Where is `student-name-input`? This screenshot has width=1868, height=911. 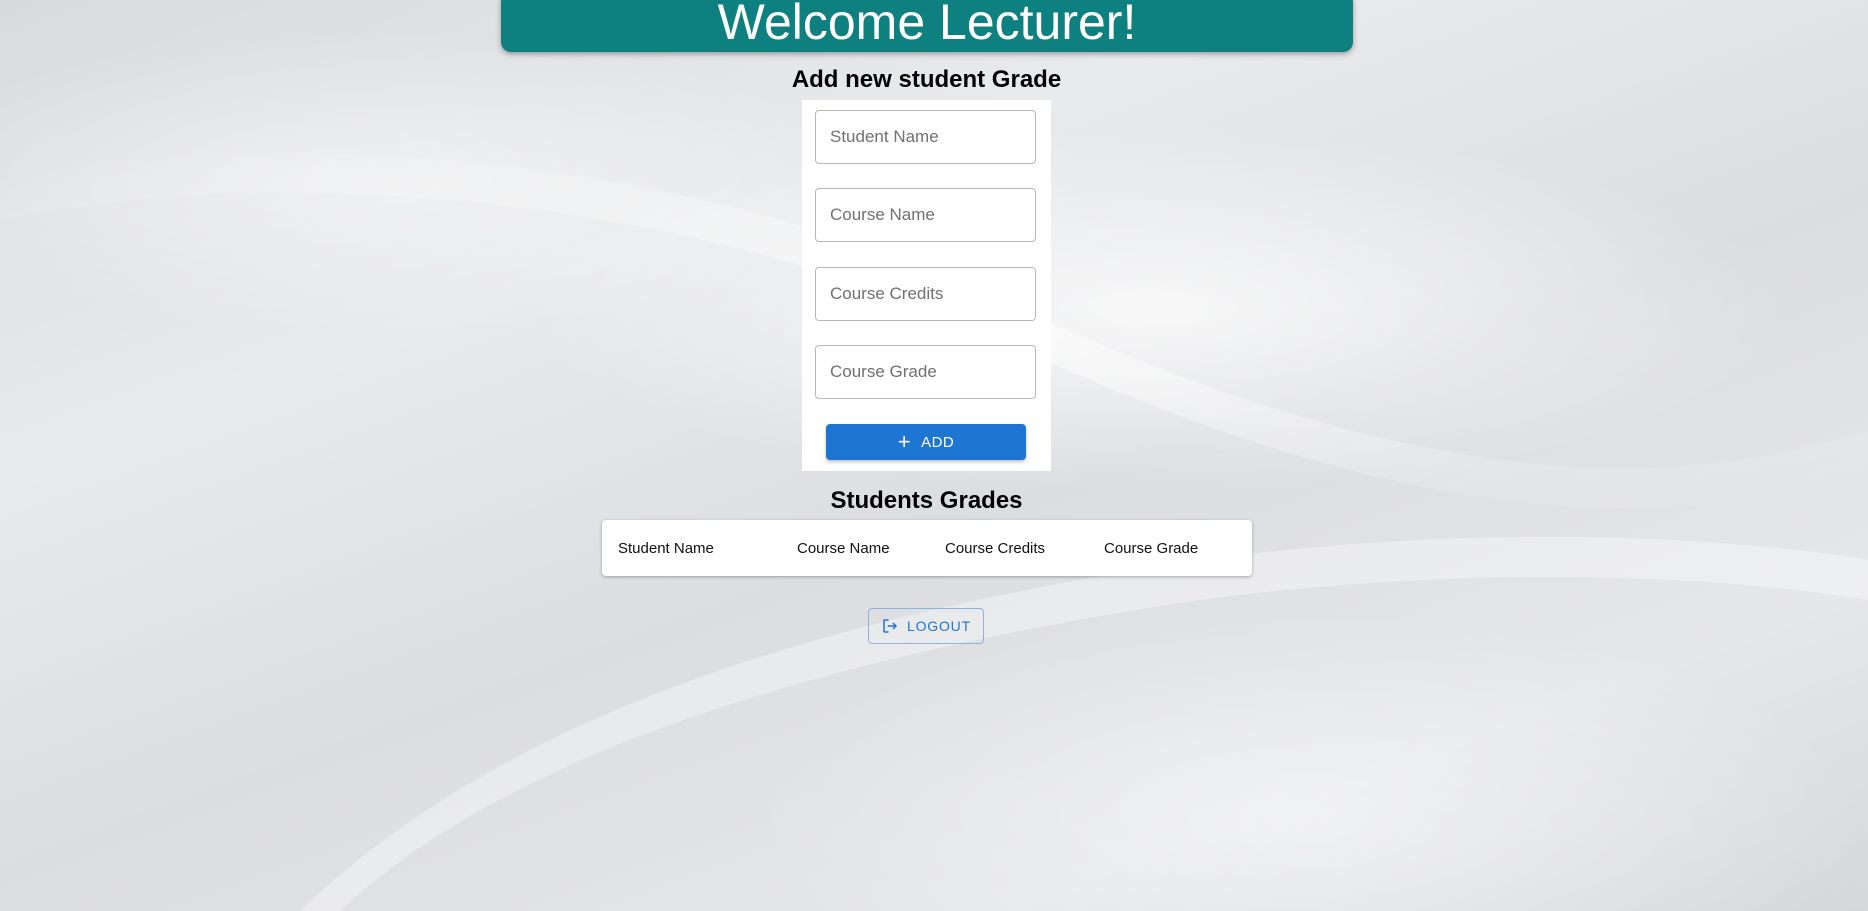 student-name-input is located at coordinates (925, 137).